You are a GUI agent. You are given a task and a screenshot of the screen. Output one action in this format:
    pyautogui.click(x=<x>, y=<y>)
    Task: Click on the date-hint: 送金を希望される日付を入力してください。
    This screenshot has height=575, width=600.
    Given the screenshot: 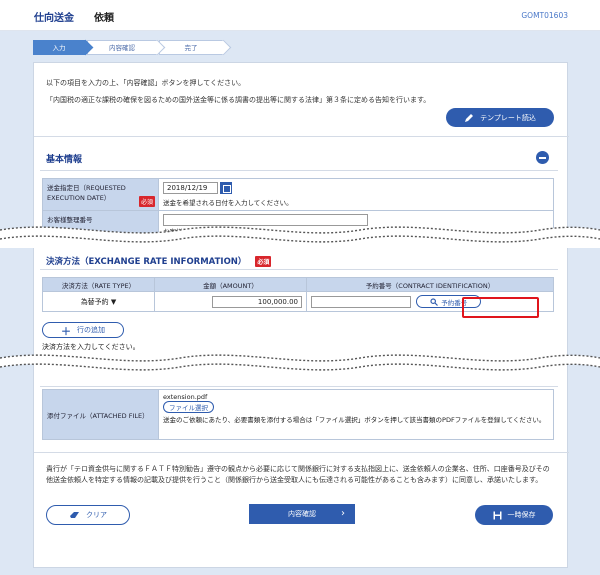 What is the action you would take?
    pyautogui.click(x=228, y=203)
    